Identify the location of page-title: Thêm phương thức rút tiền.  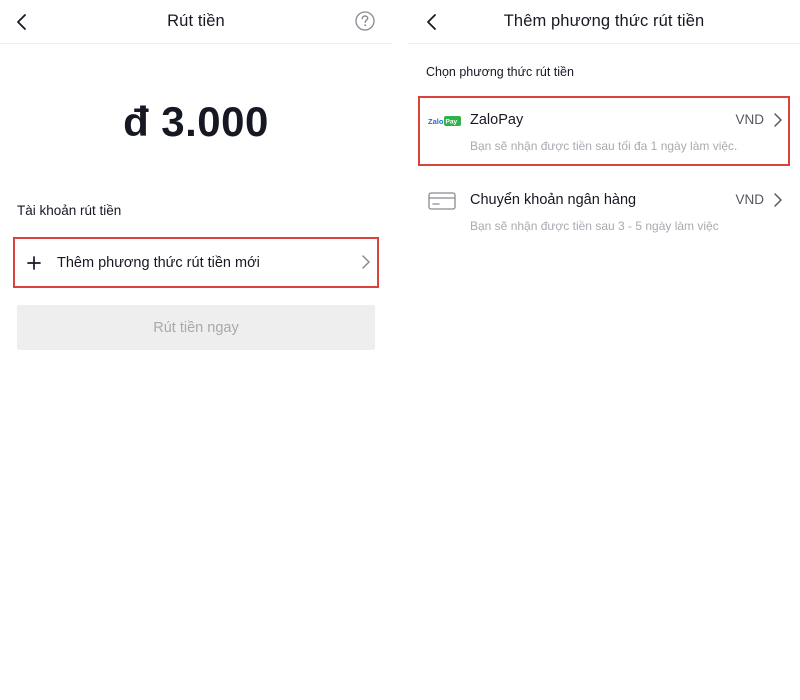
(604, 21).